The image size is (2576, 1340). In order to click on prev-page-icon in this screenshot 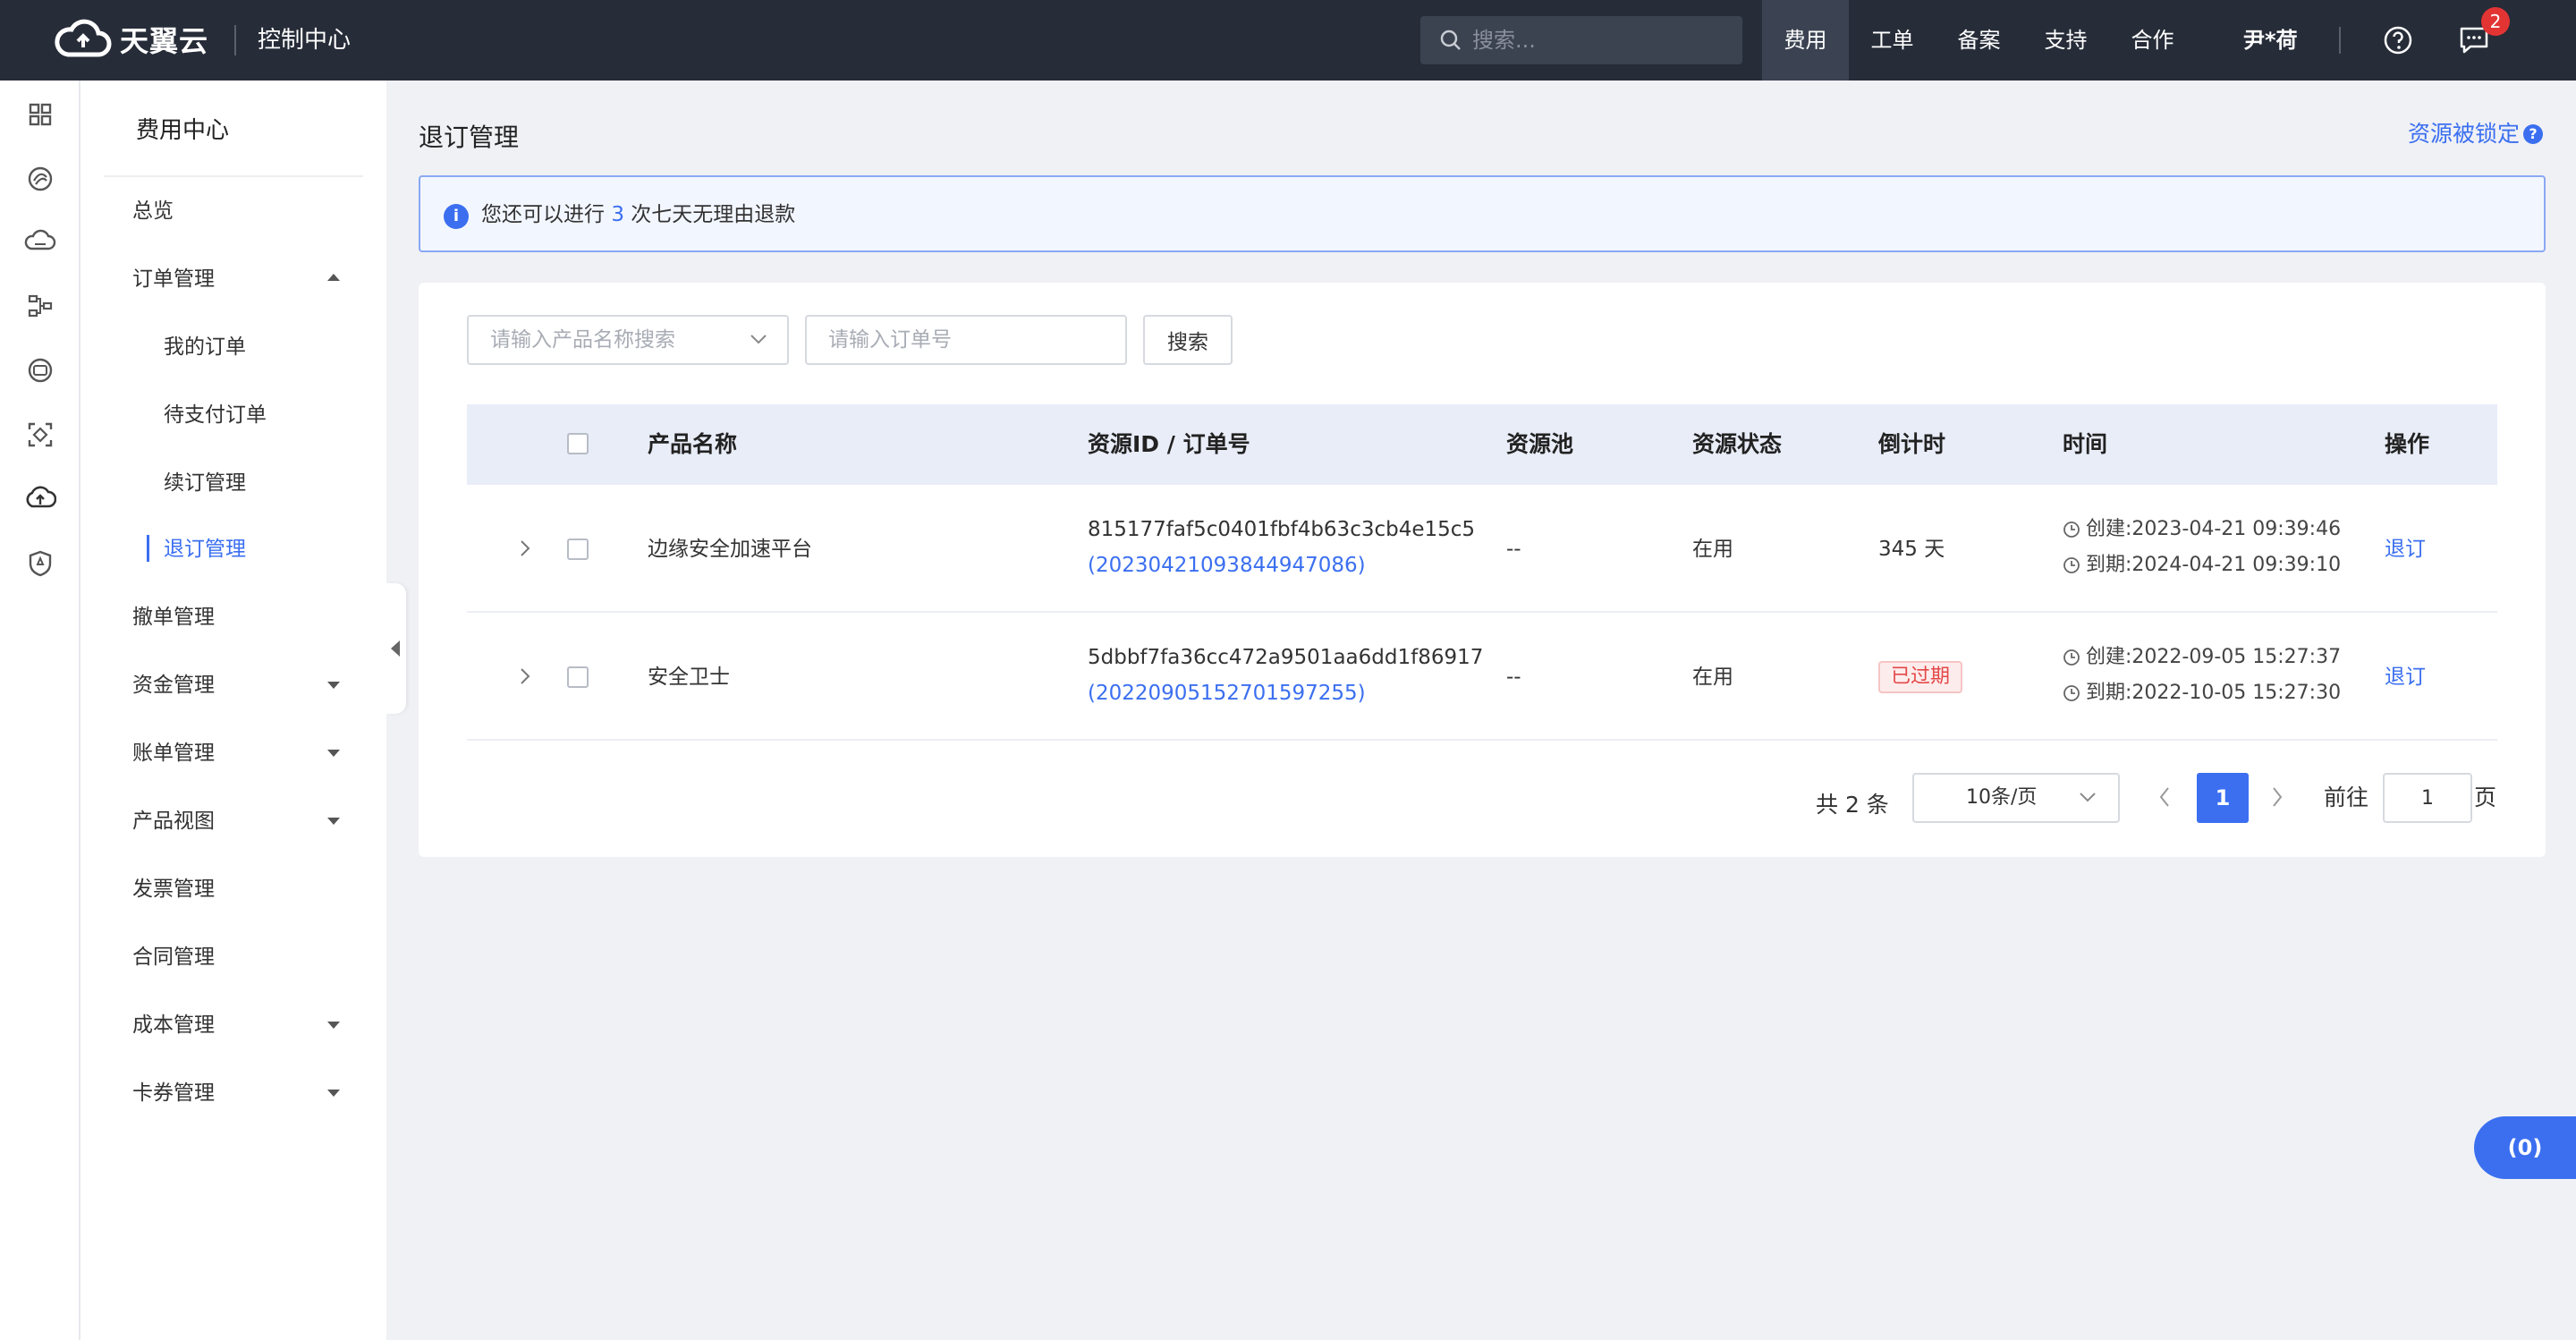, I will do `click(2164, 797)`.